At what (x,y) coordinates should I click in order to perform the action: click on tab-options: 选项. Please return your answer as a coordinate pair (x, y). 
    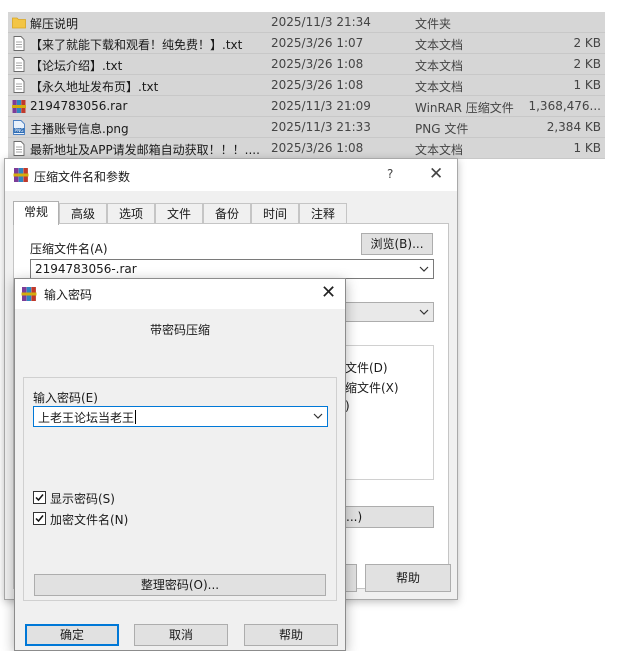
    Looking at the image, I should click on (131, 213).